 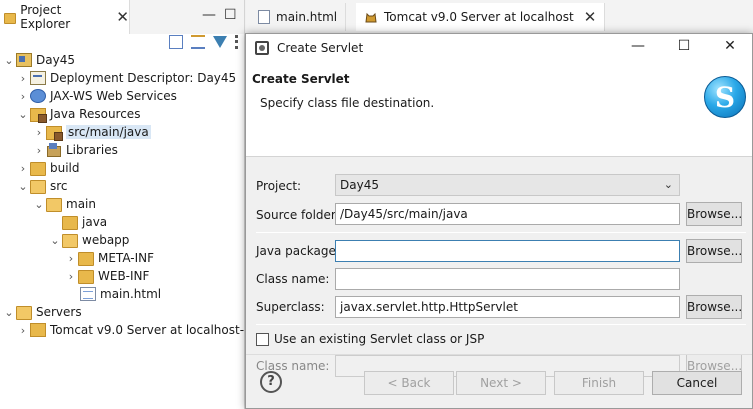 What do you see at coordinates (230, 15) in the screenshot?
I see `maximize-view-icon: ☐` at bounding box center [230, 15].